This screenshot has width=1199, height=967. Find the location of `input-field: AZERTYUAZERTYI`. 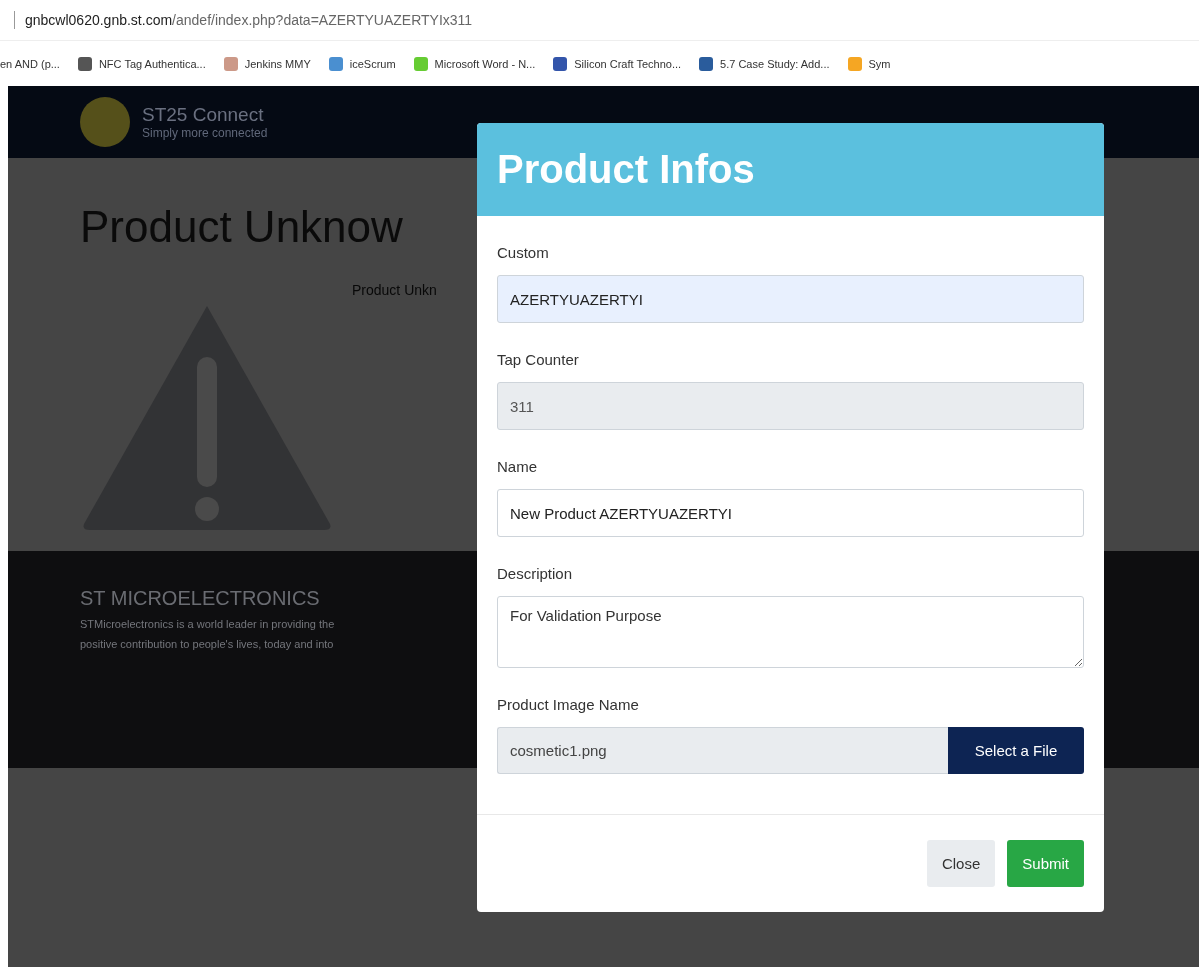

input-field: AZERTYUAZERTYI is located at coordinates (790, 299).